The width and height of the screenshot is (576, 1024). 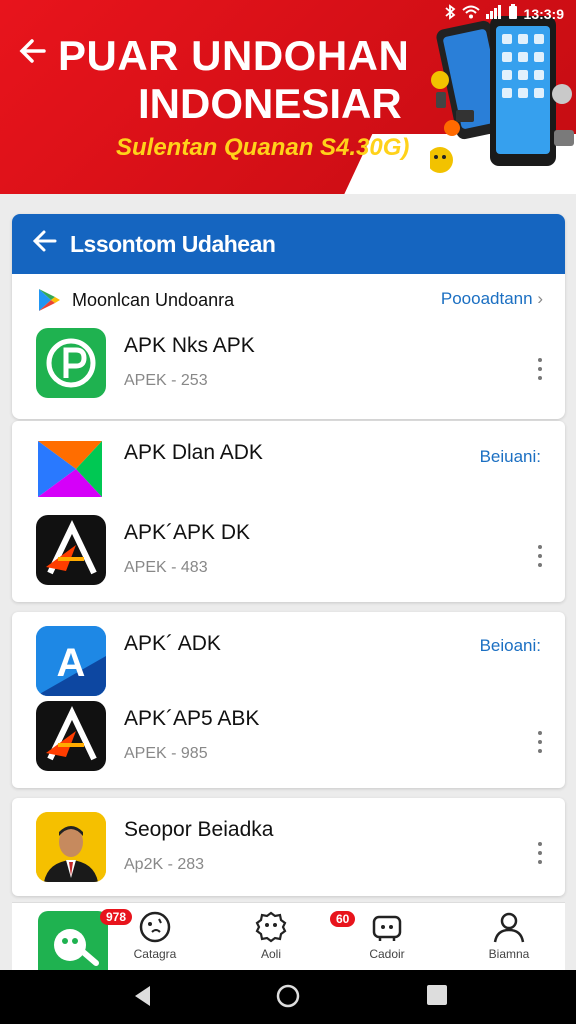 What do you see at coordinates (543, 13) in the screenshot?
I see `status-time: 13:3:9` at bounding box center [543, 13].